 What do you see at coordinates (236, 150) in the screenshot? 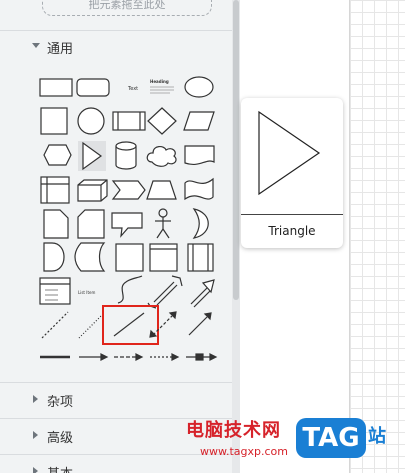
I see `scrollbar-thumb` at bounding box center [236, 150].